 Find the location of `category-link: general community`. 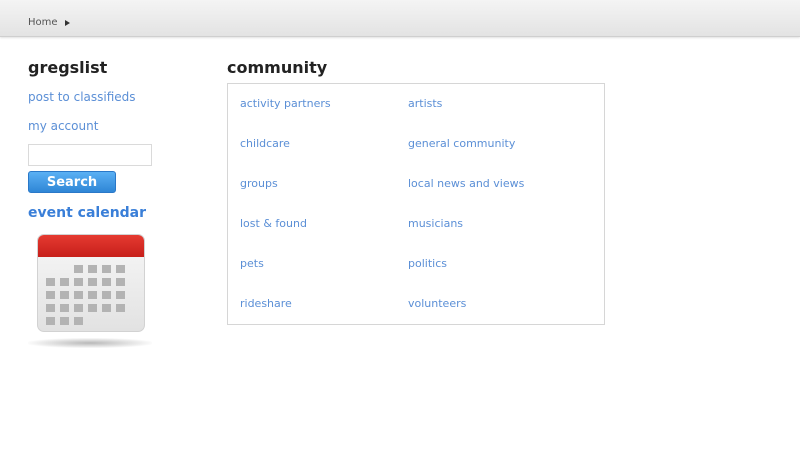

category-link: general community is located at coordinates (461, 143).